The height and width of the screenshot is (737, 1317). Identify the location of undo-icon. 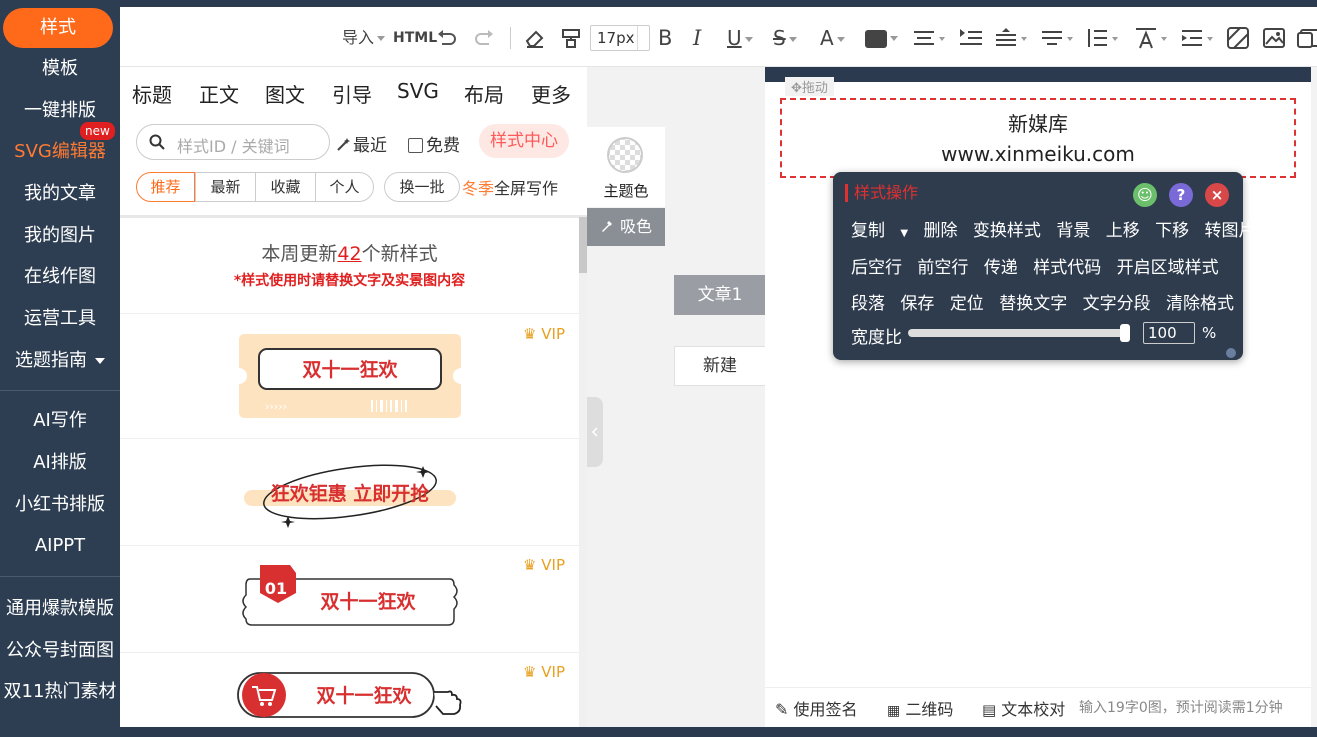
(447, 38).